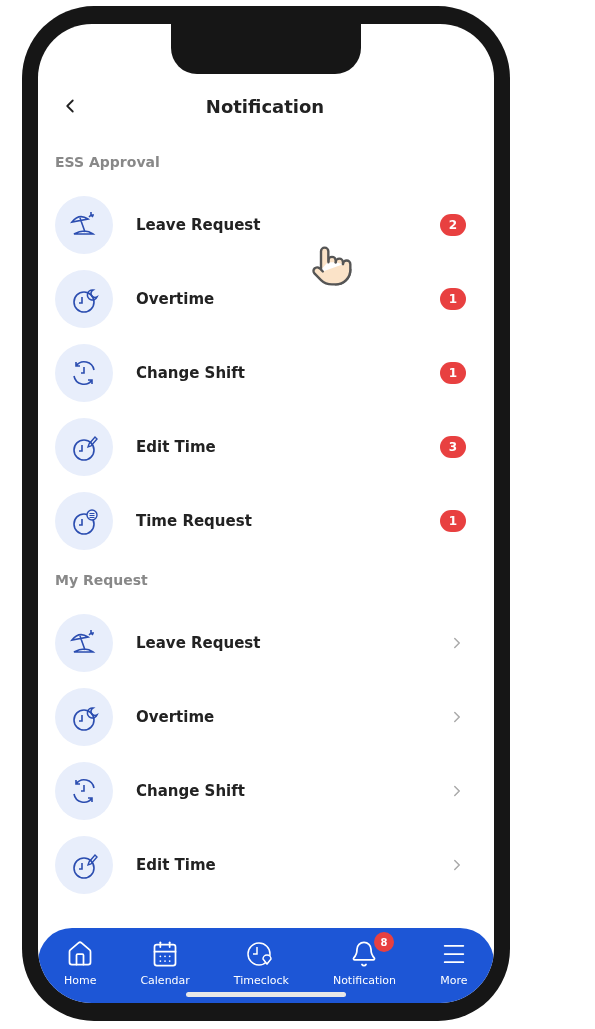  What do you see at coordinates (266, 865) in the screenshot?
I see `request-row: Edit Time` at bounding box center [266, 865].